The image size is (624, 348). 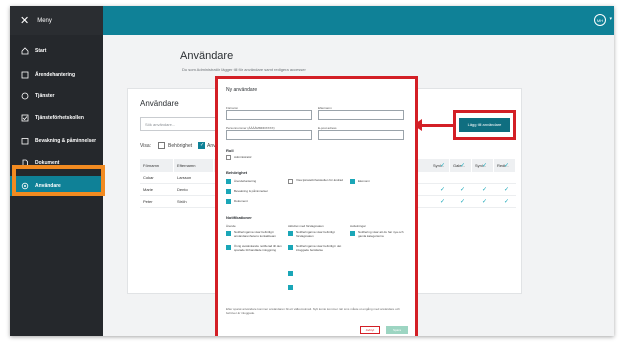 I want to click on sidebar-item-tjanster: Tjänster, so click(x=56, y=96).